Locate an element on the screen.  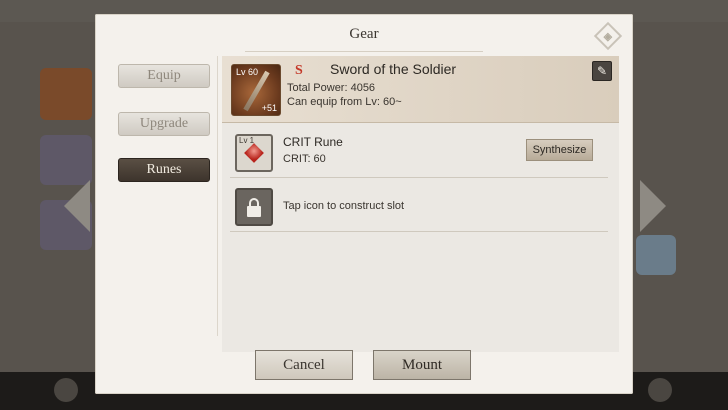
item-equip-requirement: Can equip from Lv: 60~ is located at coordinates (344, 102).